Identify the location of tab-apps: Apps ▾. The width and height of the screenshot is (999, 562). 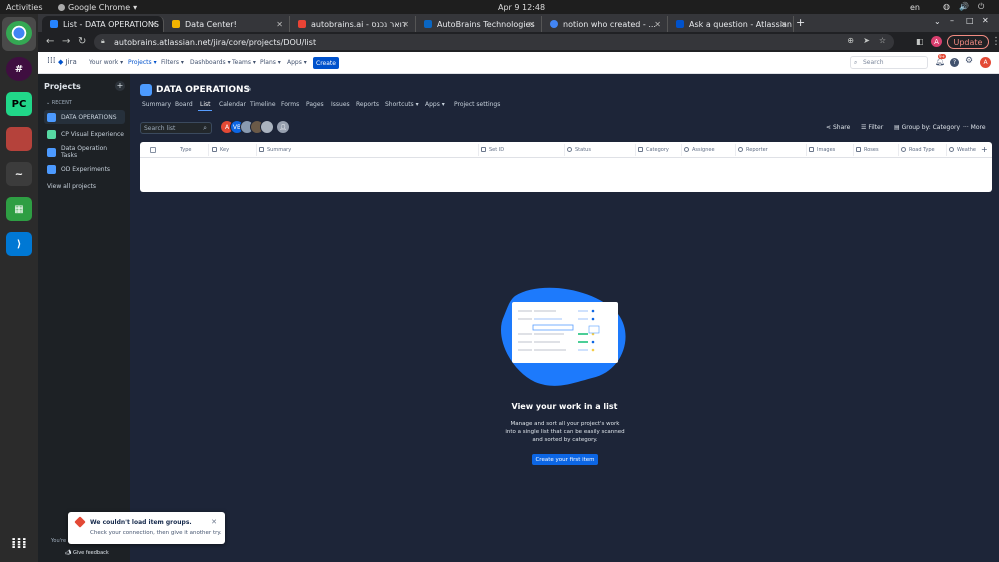
(435, 104).